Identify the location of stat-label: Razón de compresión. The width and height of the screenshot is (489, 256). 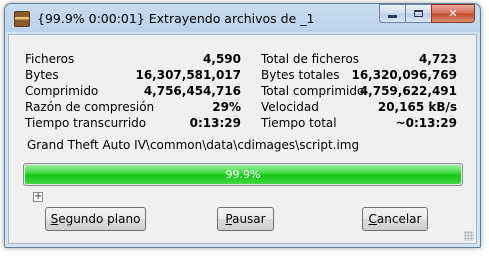
(90, 107).